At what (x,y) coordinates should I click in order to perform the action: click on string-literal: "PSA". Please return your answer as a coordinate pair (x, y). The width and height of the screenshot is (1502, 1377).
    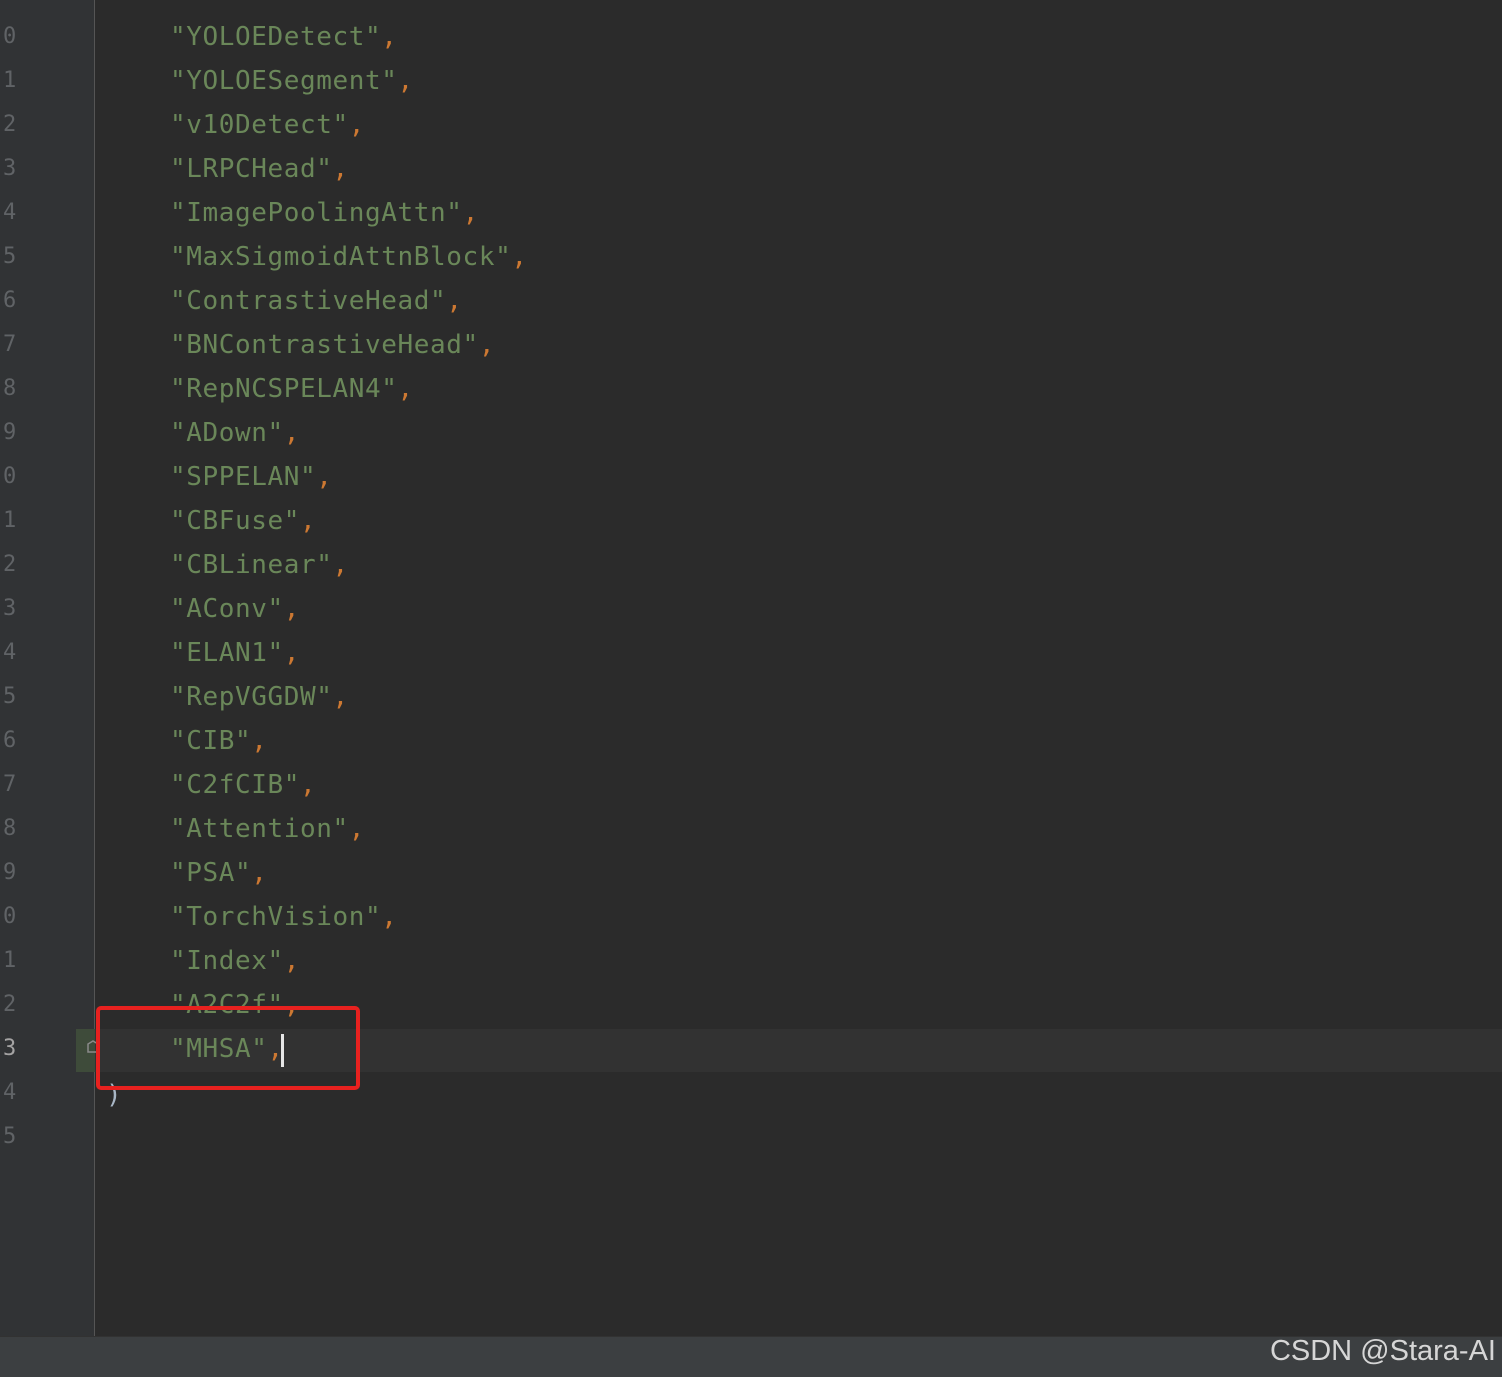
    Looking at the image, I should click on (211, 873).